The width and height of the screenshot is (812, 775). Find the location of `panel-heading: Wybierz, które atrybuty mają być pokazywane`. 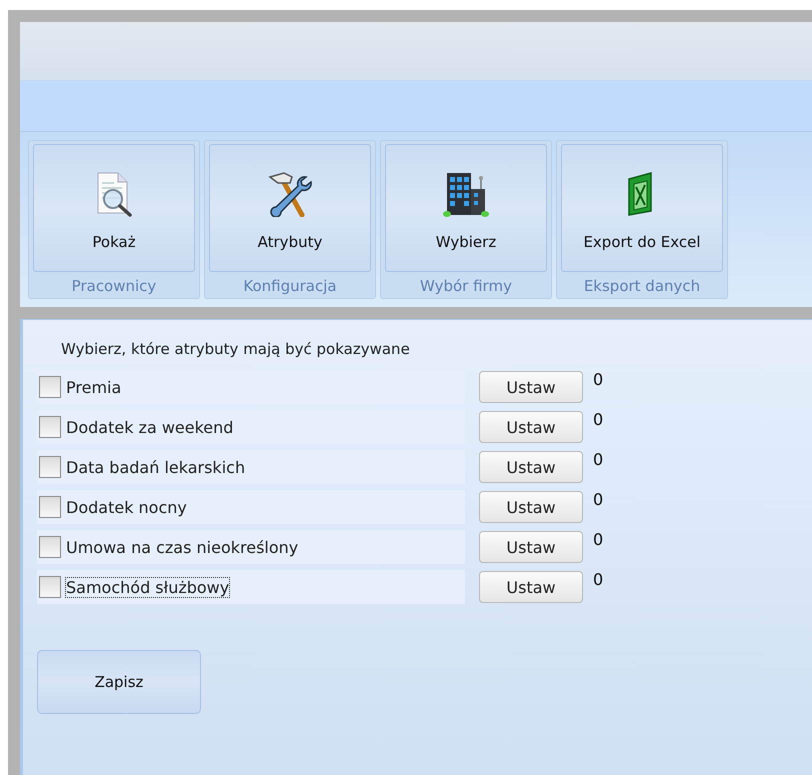

panel-heading: Wybierz, które atrybuty mają być pokazywane is located at coordinates (236, 349).